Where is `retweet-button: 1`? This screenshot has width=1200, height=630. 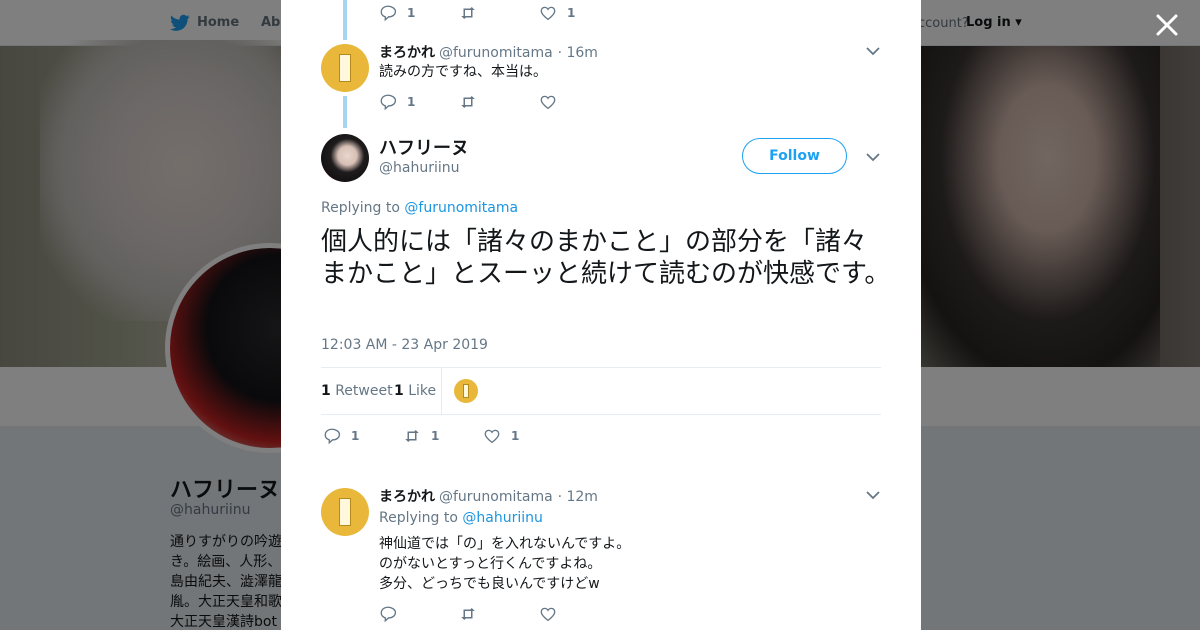
retweet-button: 1 is located at coordinates (421, 436).